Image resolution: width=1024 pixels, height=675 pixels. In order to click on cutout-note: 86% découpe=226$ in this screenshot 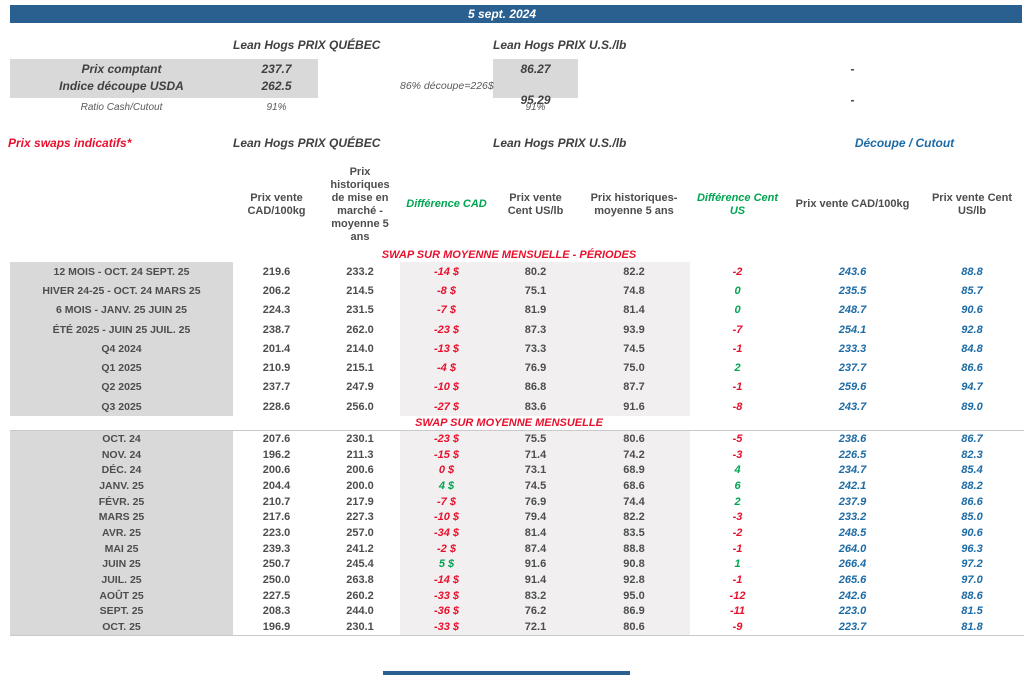, I will do `click(447, 85)`.